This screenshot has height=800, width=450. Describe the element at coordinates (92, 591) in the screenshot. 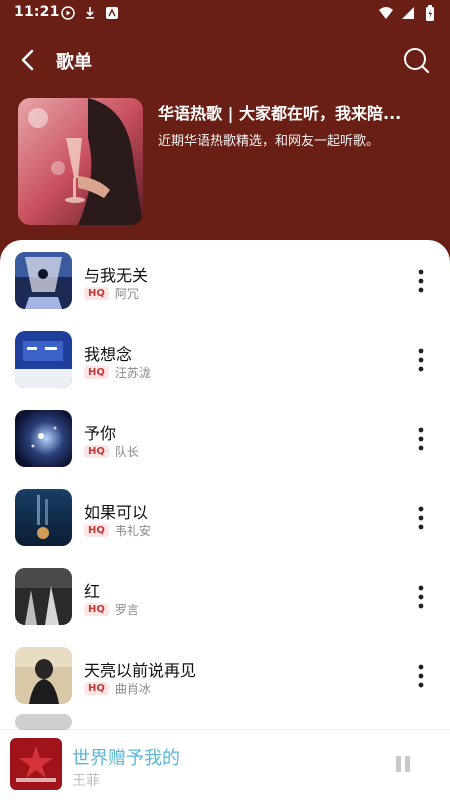

I see `song-title: 红` at that location.